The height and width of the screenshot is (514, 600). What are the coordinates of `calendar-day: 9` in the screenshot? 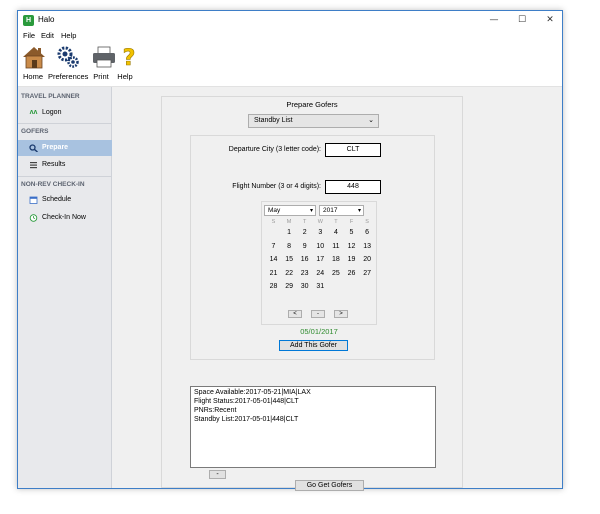 It's located at (304, 246).